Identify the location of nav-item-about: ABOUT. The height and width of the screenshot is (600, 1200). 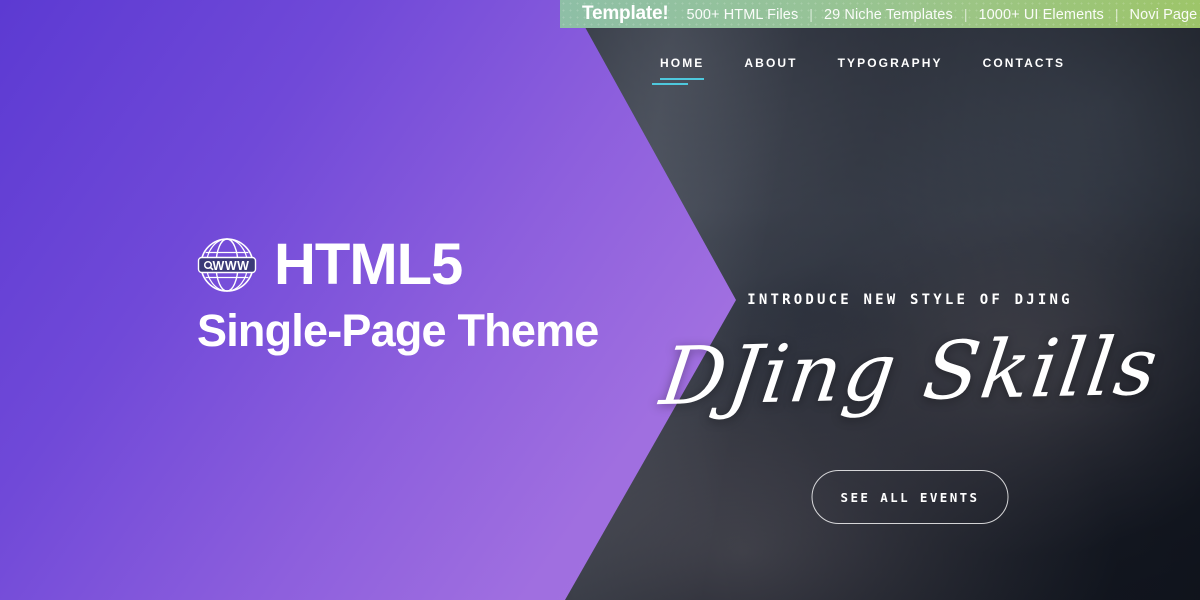
(770, 63).